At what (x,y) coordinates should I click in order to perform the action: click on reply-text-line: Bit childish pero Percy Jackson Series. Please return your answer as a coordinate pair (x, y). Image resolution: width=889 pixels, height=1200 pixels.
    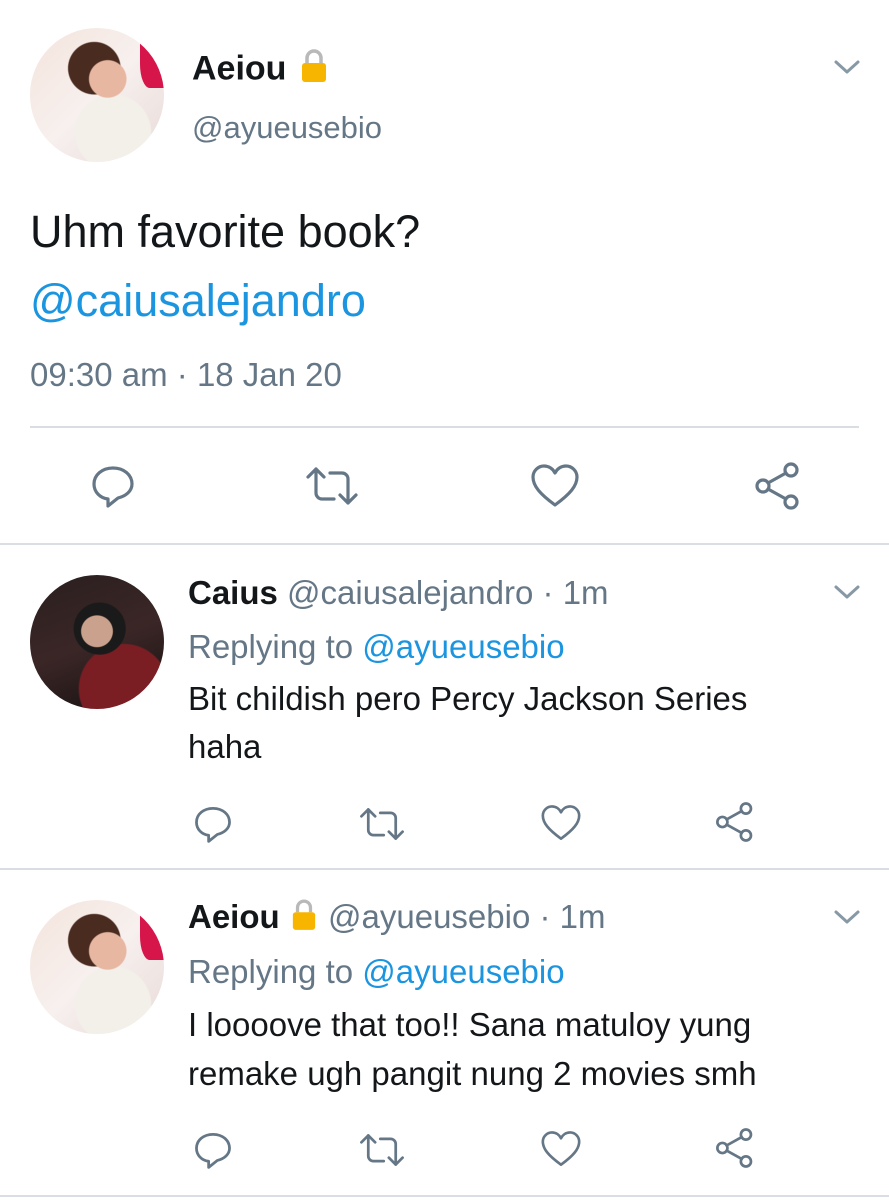
    Looking at the image, I should click on (468, 698).